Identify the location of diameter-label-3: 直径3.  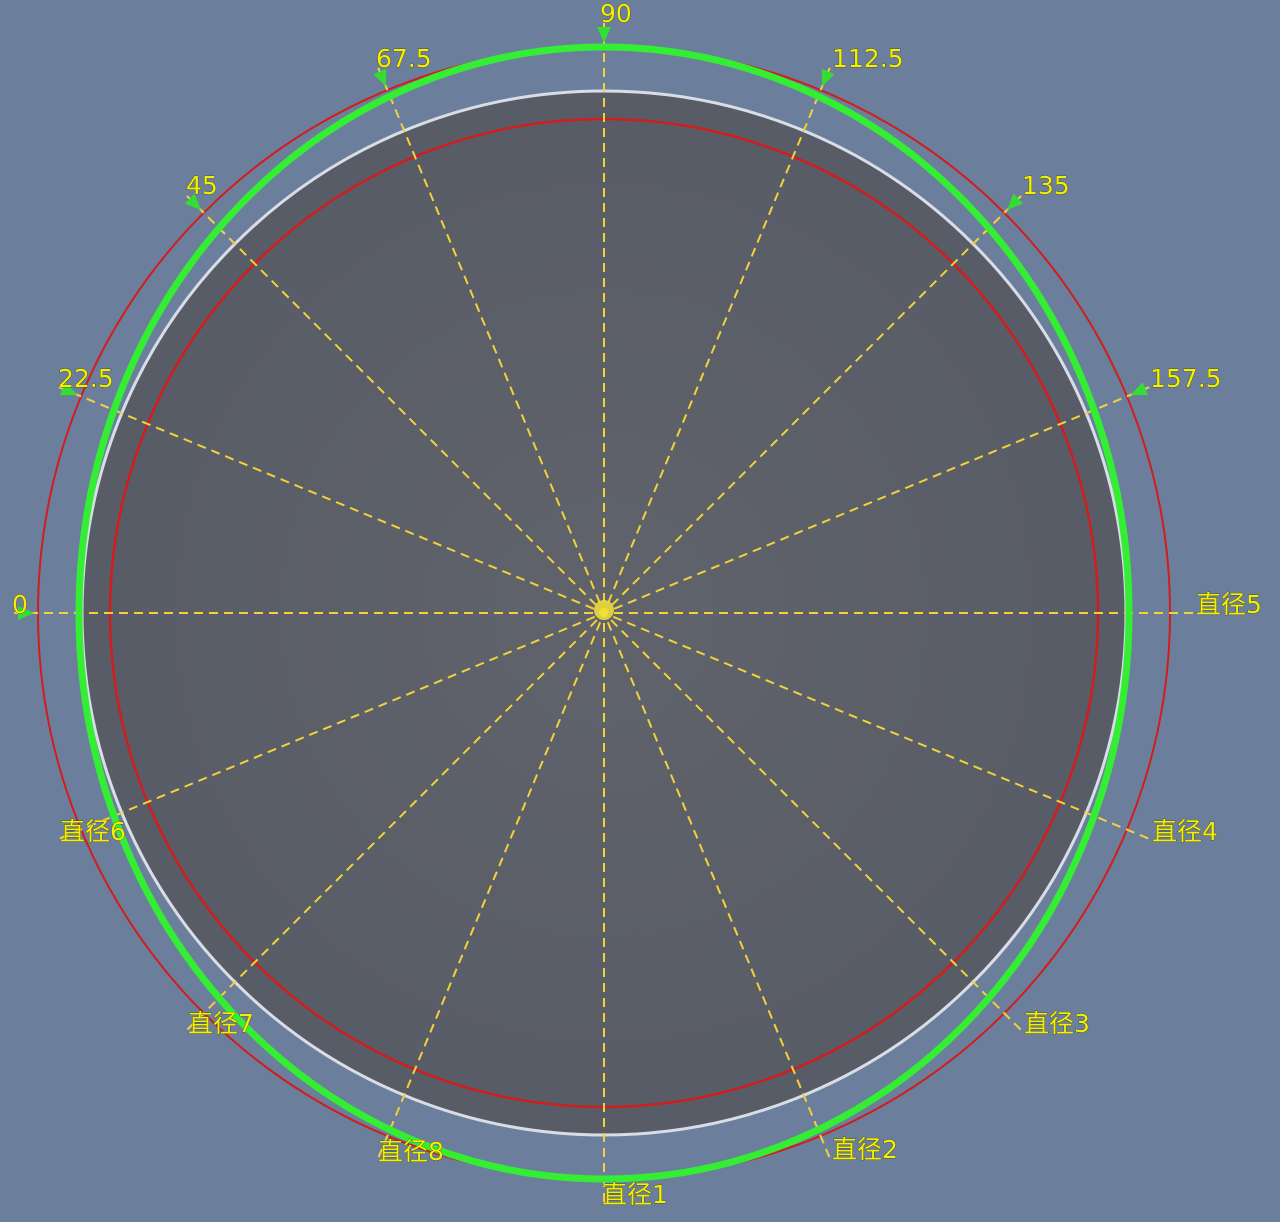
(1057, 1023).